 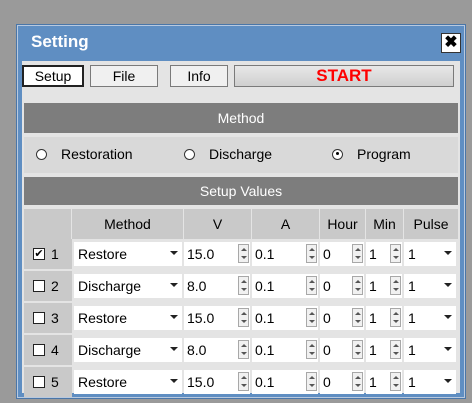 I want to click on column-header-v: V, so click(x=218, y=224).